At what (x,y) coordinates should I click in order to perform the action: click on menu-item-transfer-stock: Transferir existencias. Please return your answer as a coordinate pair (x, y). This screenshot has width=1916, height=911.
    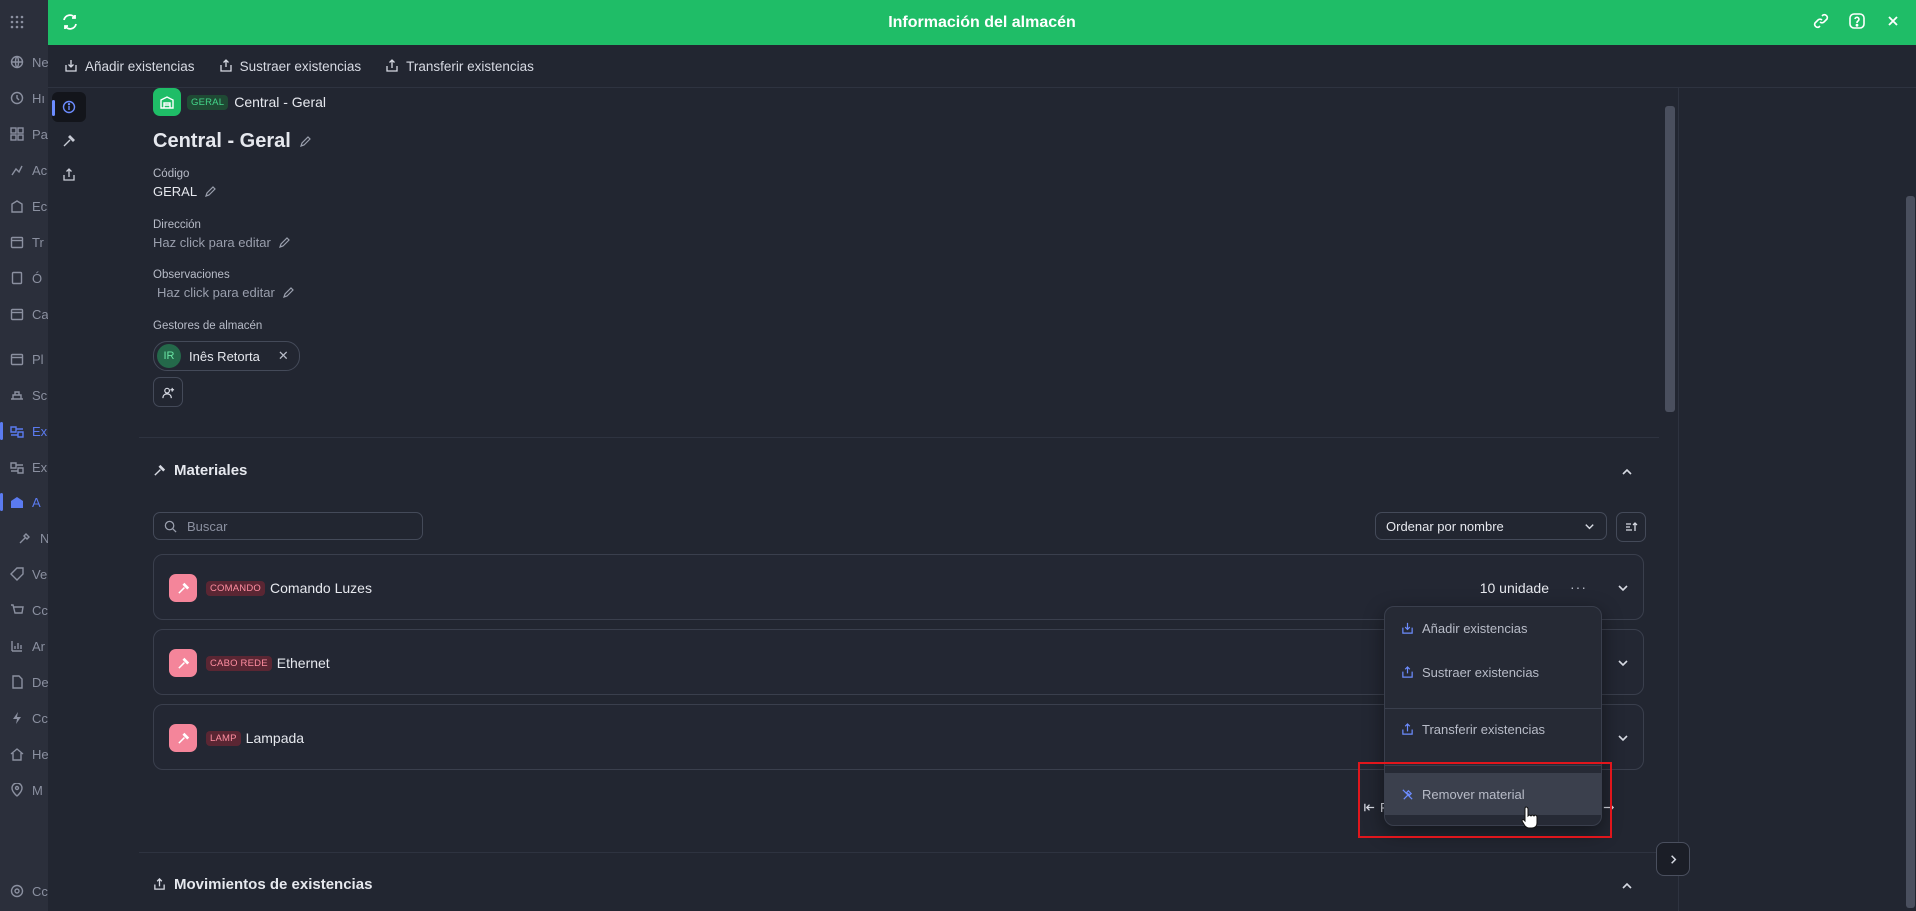
    Looking at the image, I should click on (1493, 729).